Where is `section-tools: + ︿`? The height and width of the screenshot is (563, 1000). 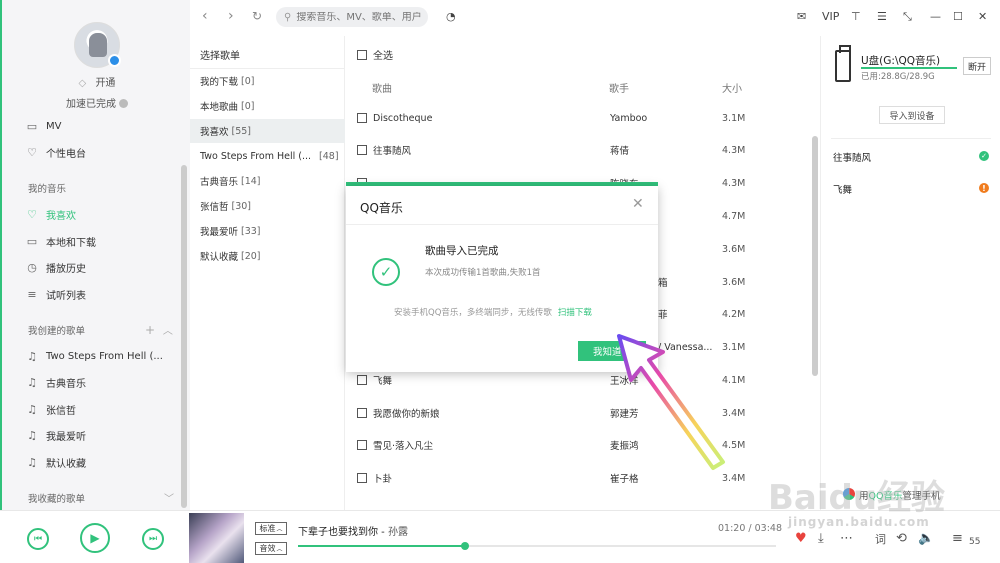 section-tools: + ︿ is located at coordinates (159, 329).